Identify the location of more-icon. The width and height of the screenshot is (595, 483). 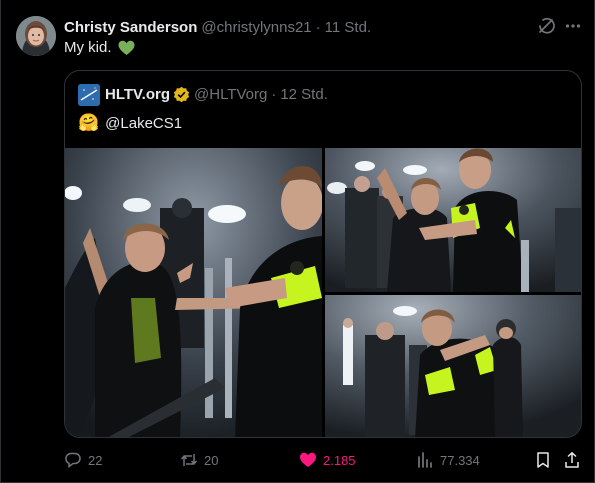
(573, 26).